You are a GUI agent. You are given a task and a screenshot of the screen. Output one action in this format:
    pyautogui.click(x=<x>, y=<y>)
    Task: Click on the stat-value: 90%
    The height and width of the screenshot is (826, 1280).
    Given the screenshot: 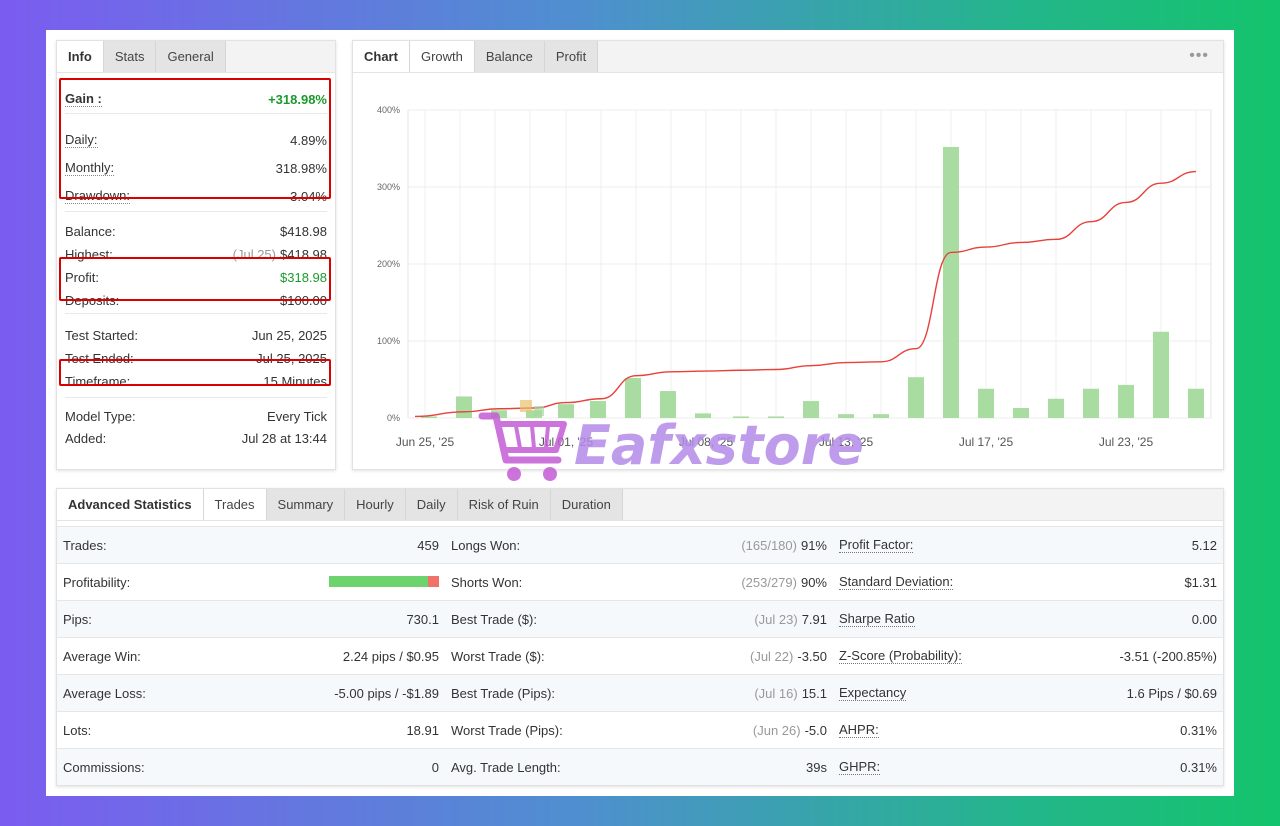 What is the action you would take?
    pyautogui.click(x=813, y=582)
    